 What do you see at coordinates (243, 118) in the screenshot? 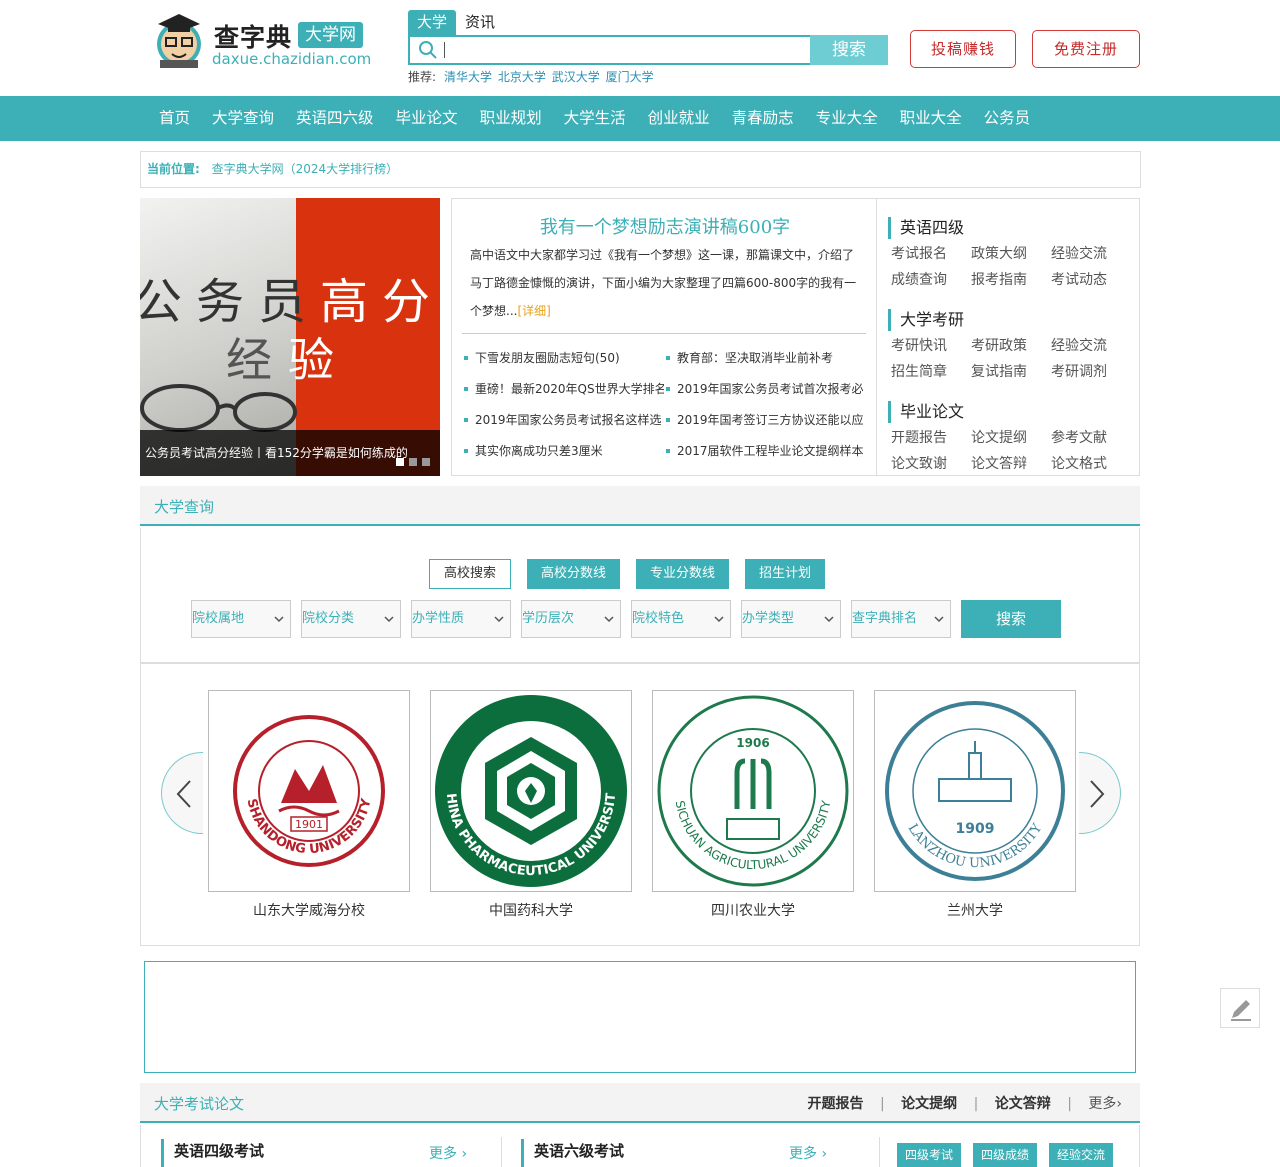
I see `nav-item-university-query: 大学查询` at bounding box center [243, 118].